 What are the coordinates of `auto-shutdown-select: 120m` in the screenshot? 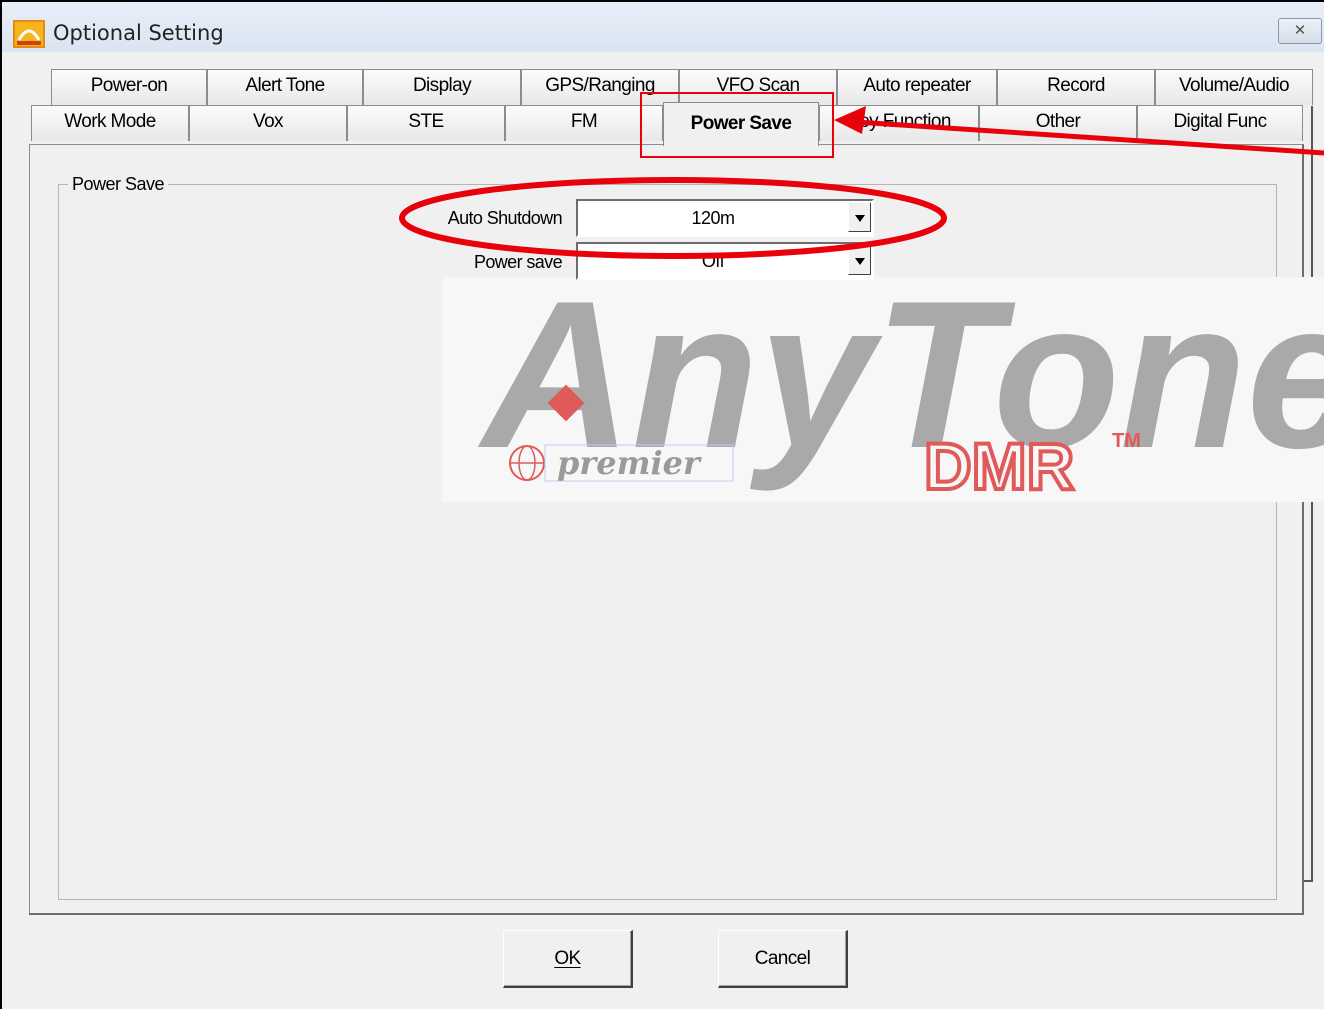 It's located at (725, 218).